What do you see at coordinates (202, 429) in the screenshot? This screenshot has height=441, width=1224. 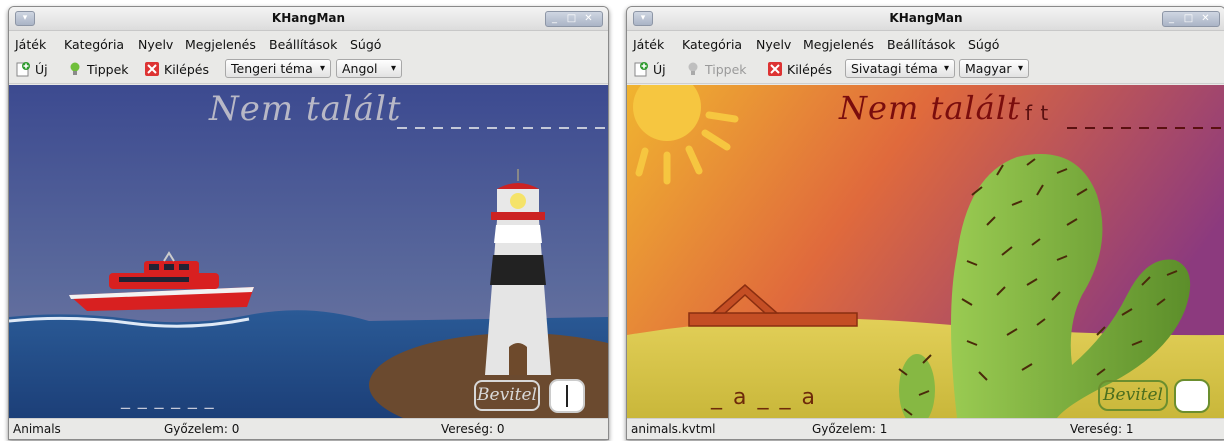 I see `status-wins: Győzelem: 0` at bounding box center [202, 429].